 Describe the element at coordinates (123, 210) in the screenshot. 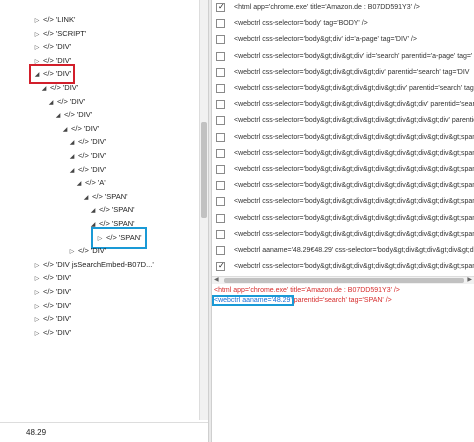

I see `tree-node-label: 'SPAN'` at that location.